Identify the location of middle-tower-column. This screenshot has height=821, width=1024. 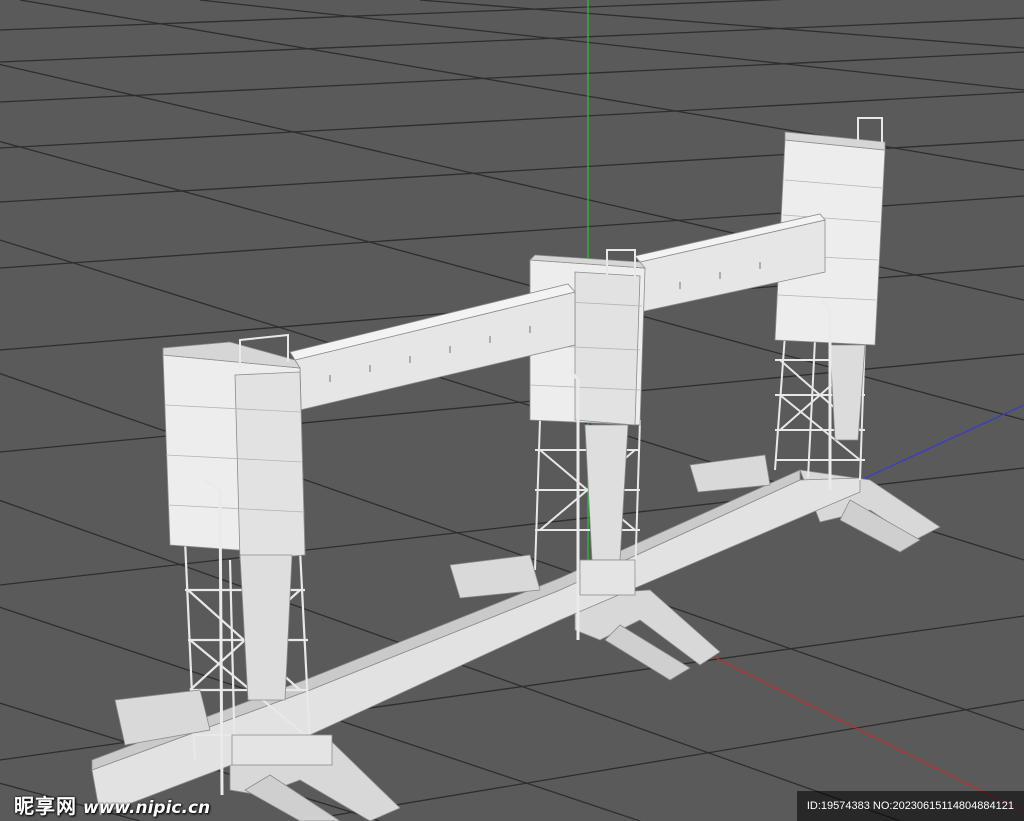
(606, 492).